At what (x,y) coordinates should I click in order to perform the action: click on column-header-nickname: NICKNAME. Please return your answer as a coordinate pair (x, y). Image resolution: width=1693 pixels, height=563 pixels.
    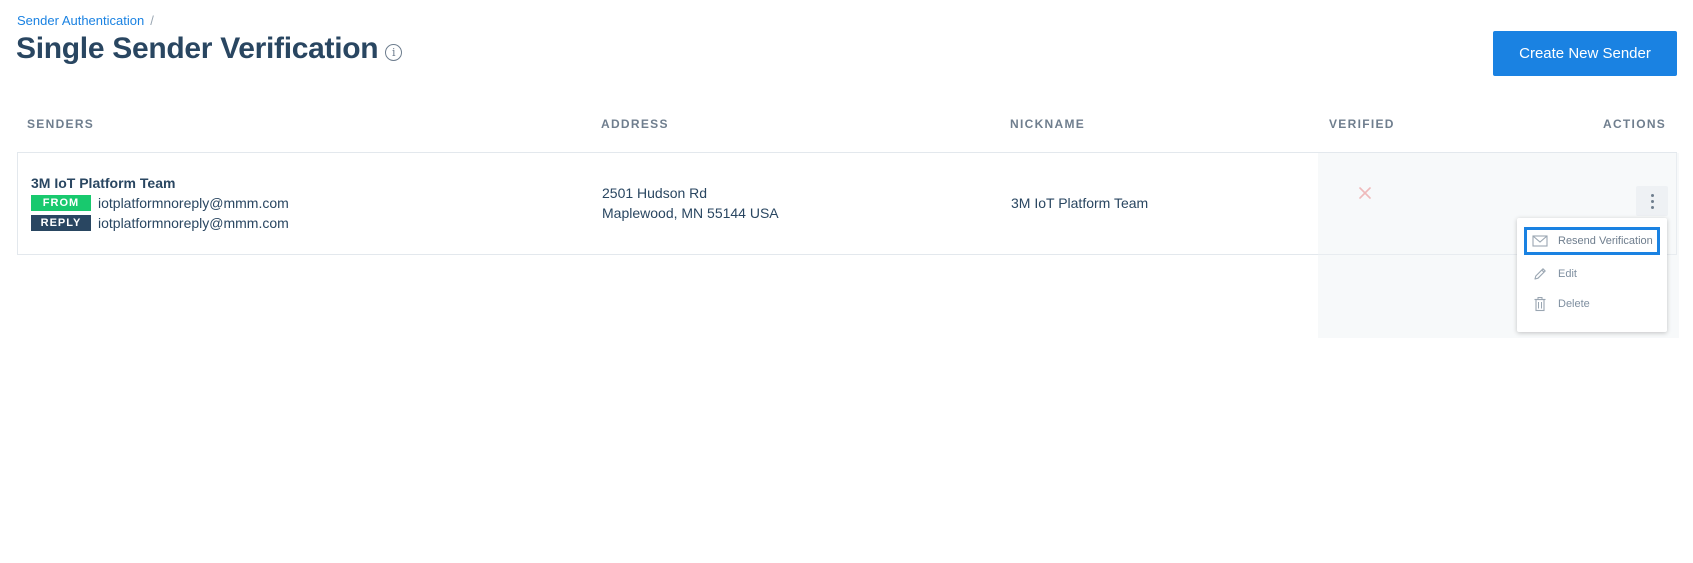
    Looking at the image, I should click on (1048, 124).